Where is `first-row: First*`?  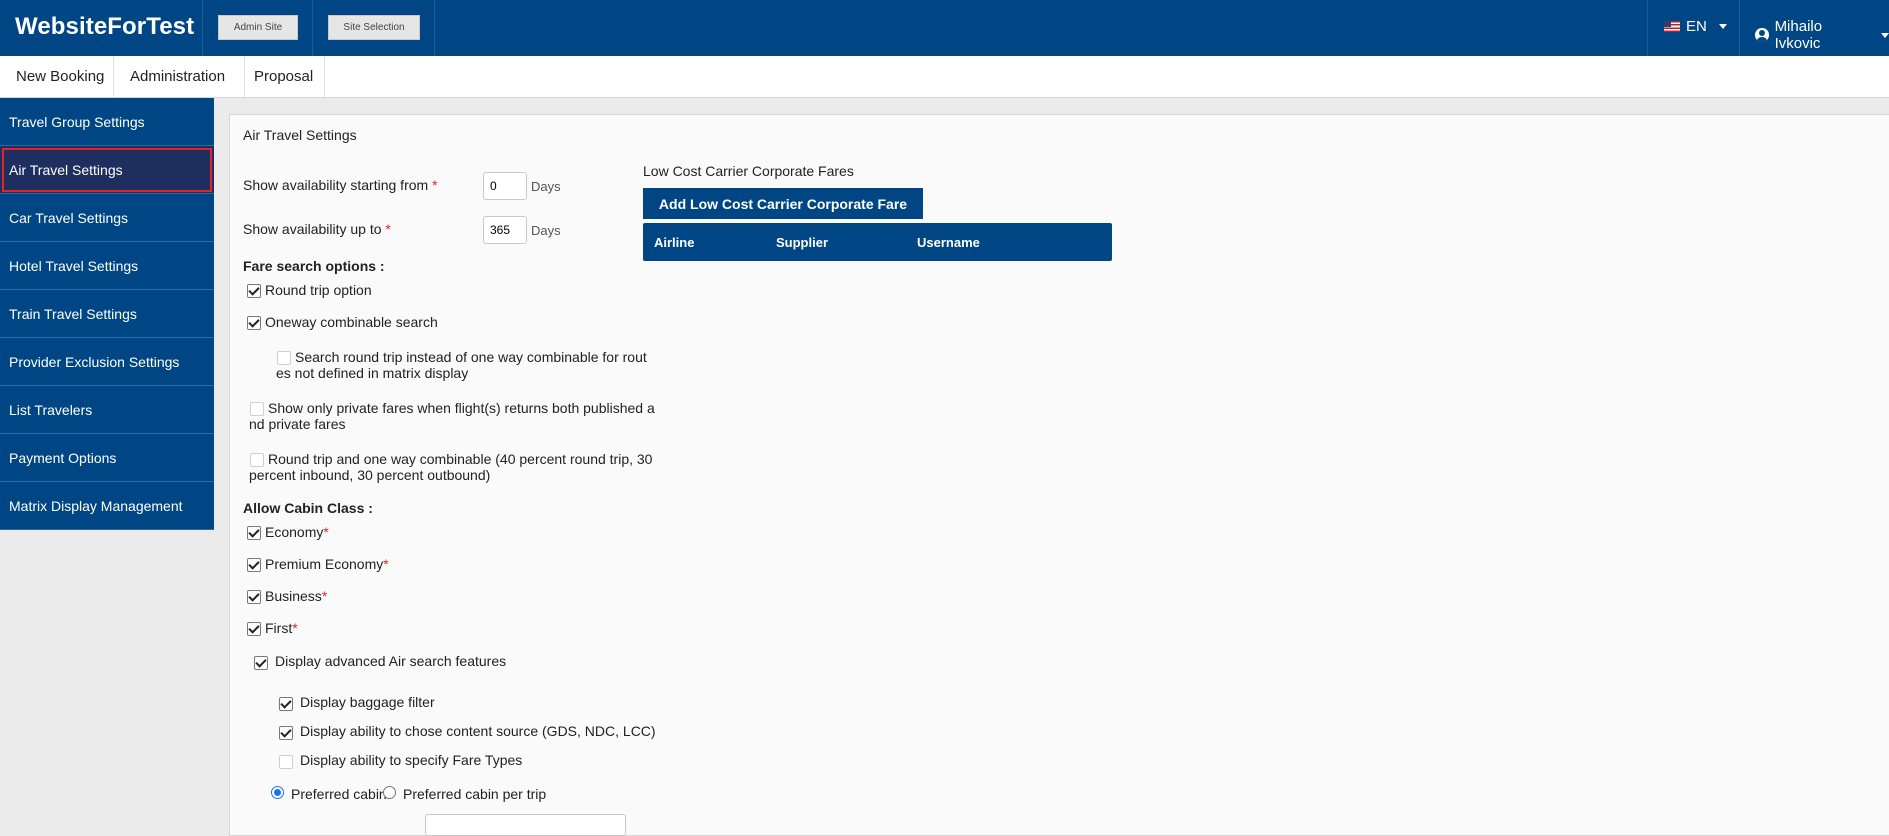 first-row: First* is located at coordinates (281, 628).